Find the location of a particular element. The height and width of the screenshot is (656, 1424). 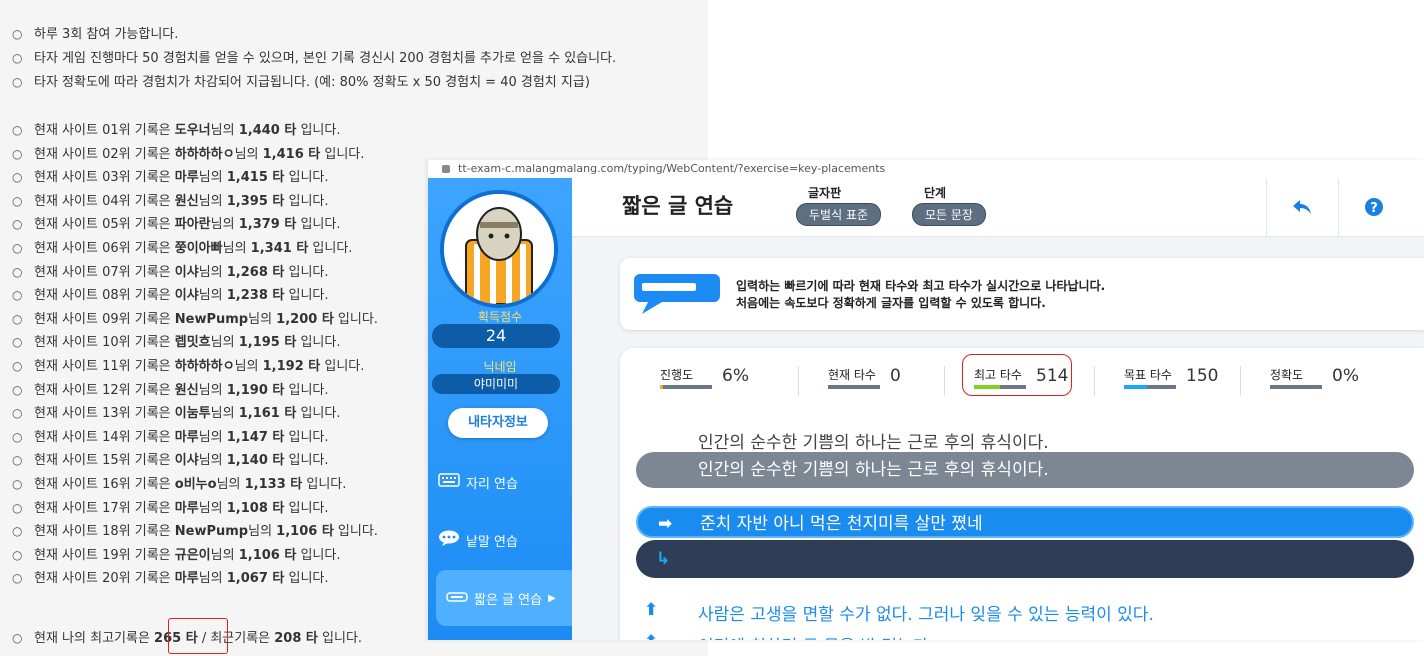

ranking-name: 이눔투 is located at coordinates (192, 414).